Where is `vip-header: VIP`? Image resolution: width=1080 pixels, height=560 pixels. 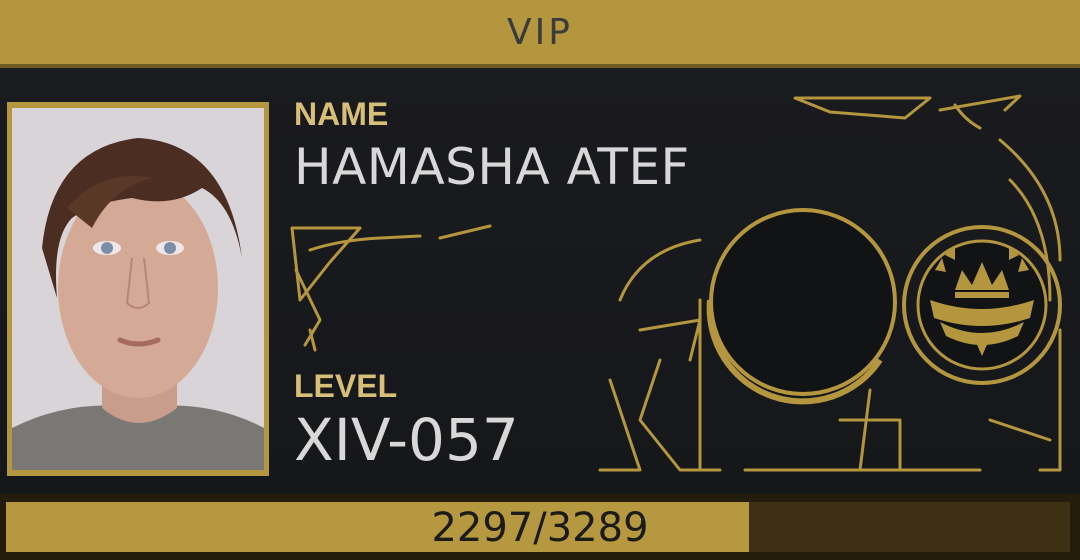
vip-header: VIP is located at coordinates (540, 32).